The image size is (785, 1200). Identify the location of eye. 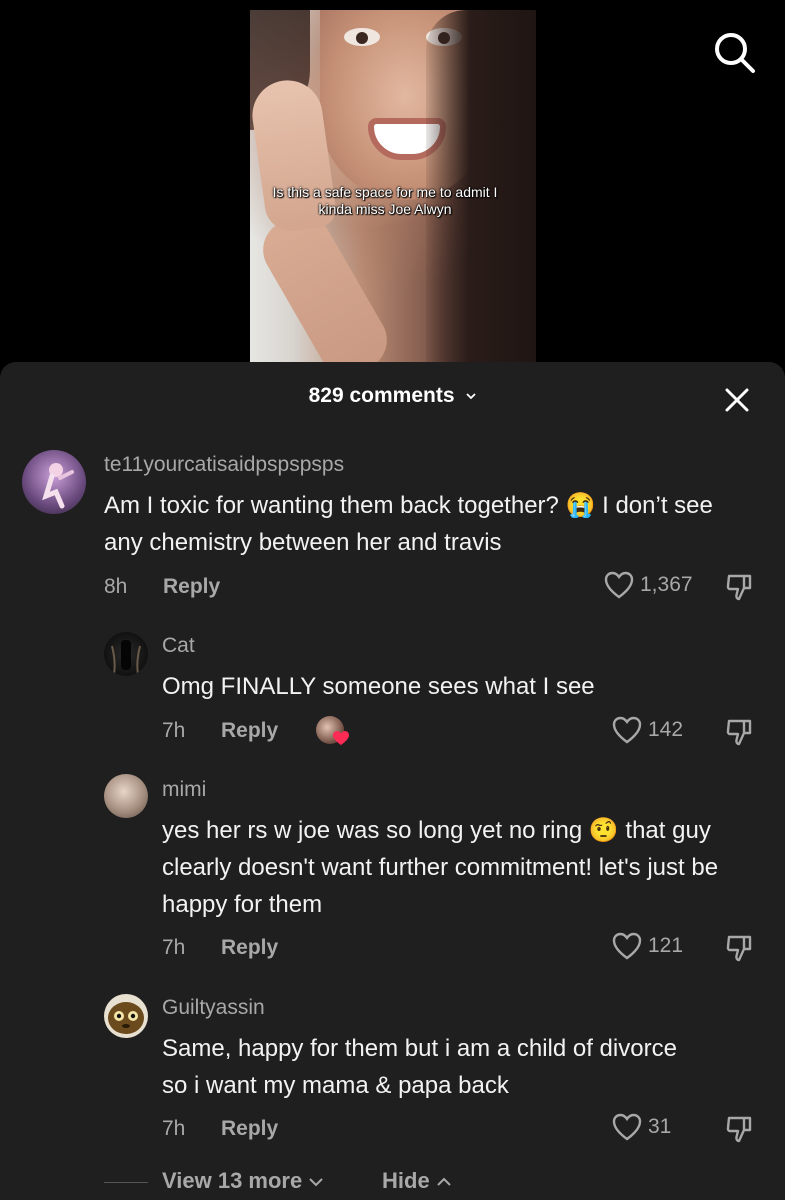
(362, 37).